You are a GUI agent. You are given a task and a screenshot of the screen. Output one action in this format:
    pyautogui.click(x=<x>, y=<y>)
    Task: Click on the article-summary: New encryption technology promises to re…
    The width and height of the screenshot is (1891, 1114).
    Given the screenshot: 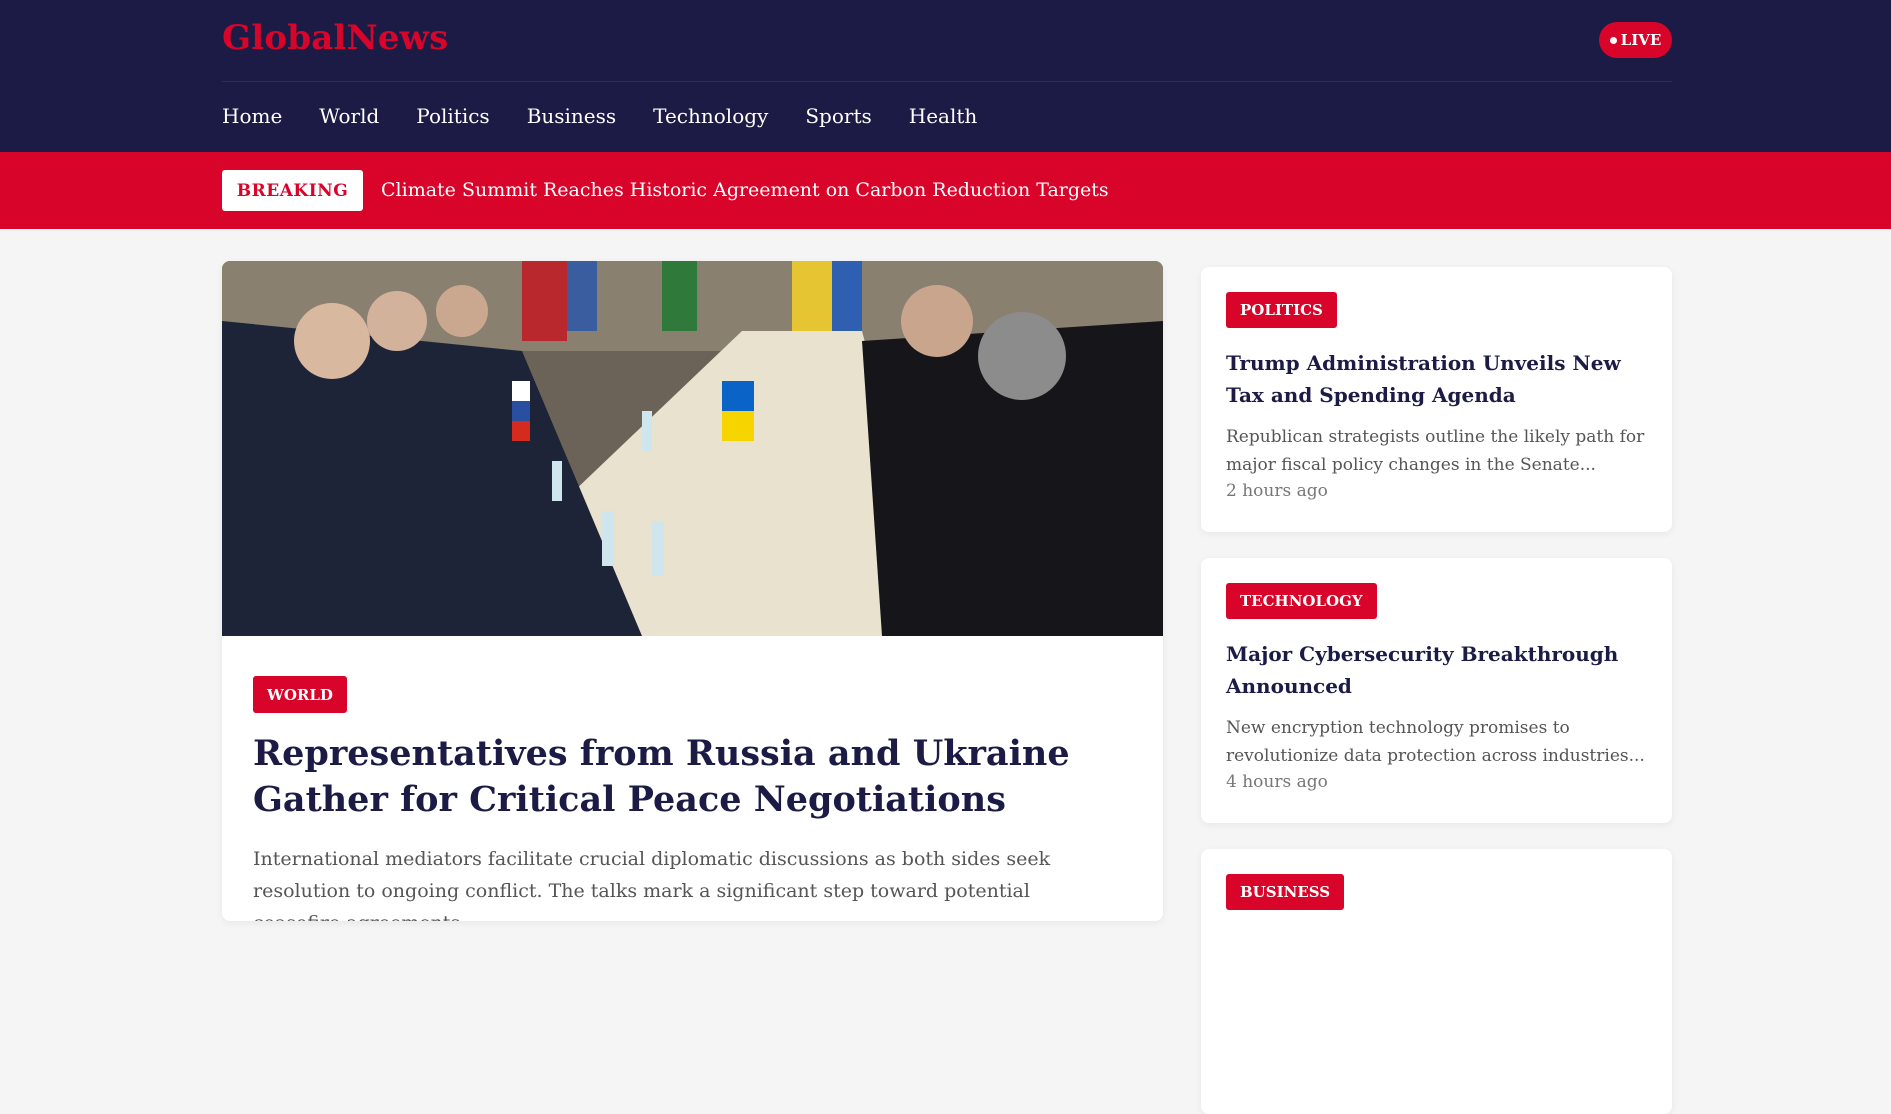 What is the action you would take?
    pyautogui.click(x=1435, y=742)
    